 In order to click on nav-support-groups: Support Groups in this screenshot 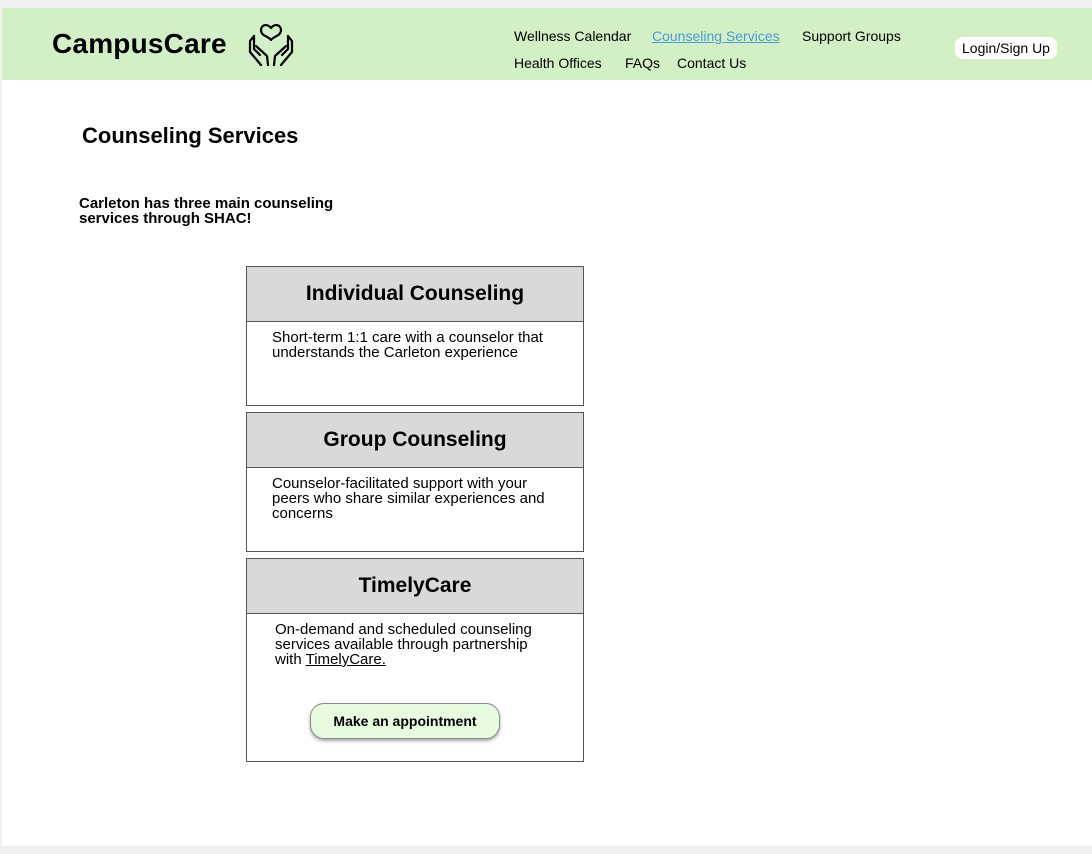, I will do `click(851, 36)`.